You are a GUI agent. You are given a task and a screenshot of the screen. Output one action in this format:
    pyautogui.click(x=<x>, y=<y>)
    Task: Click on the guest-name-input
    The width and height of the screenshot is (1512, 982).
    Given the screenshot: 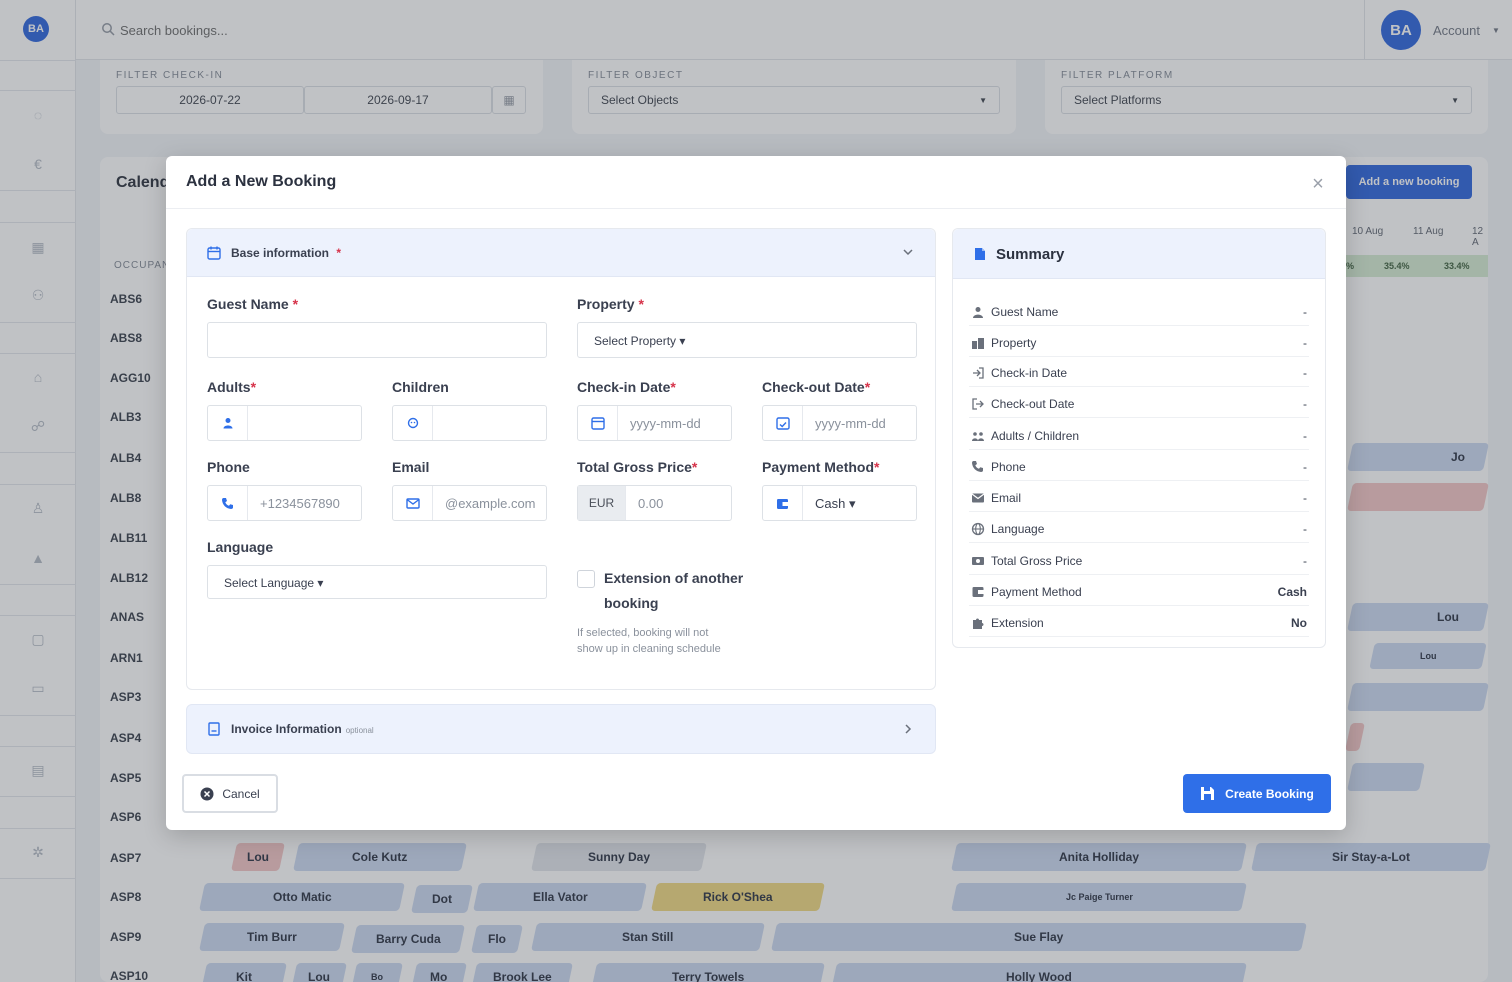 What is the action you would take?
    pyautogui.click(x=377, y=340)
    